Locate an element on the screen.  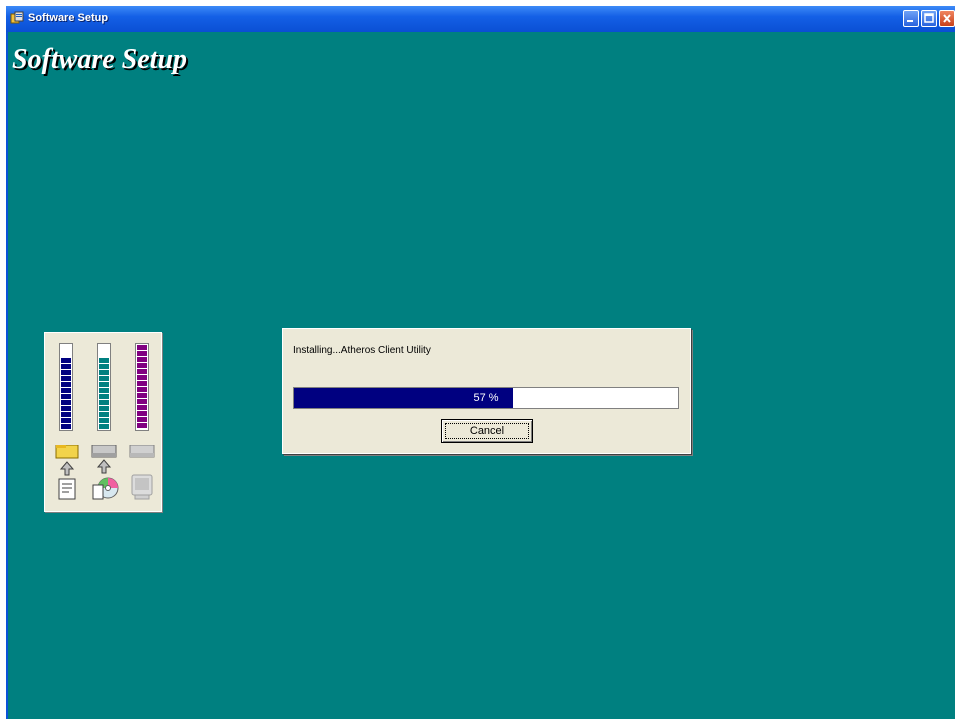
meter-2-fill is located at coordinates (104, 393).